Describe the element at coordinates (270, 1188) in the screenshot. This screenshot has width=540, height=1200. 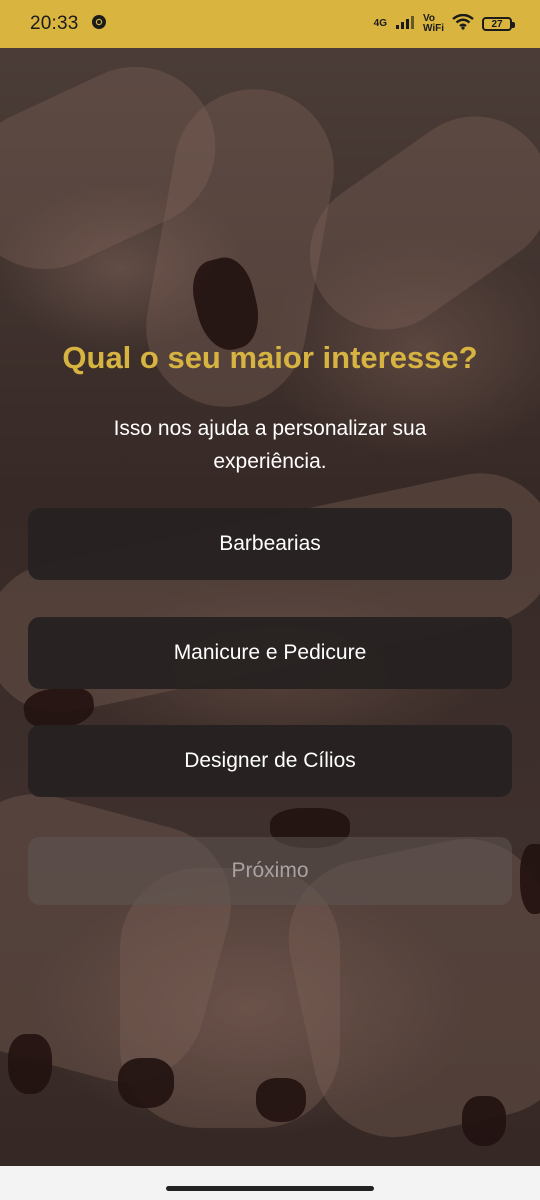
I see `home-indicator` at that location.